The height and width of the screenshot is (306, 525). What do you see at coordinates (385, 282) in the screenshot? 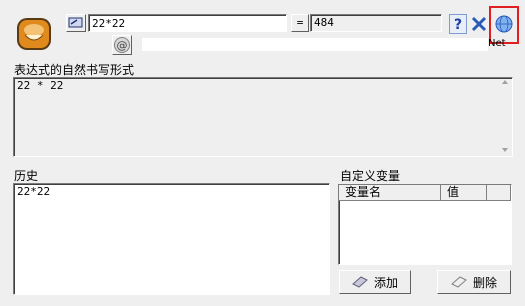
I see `add-button-label: 添加` at bounding box center [385, 282].